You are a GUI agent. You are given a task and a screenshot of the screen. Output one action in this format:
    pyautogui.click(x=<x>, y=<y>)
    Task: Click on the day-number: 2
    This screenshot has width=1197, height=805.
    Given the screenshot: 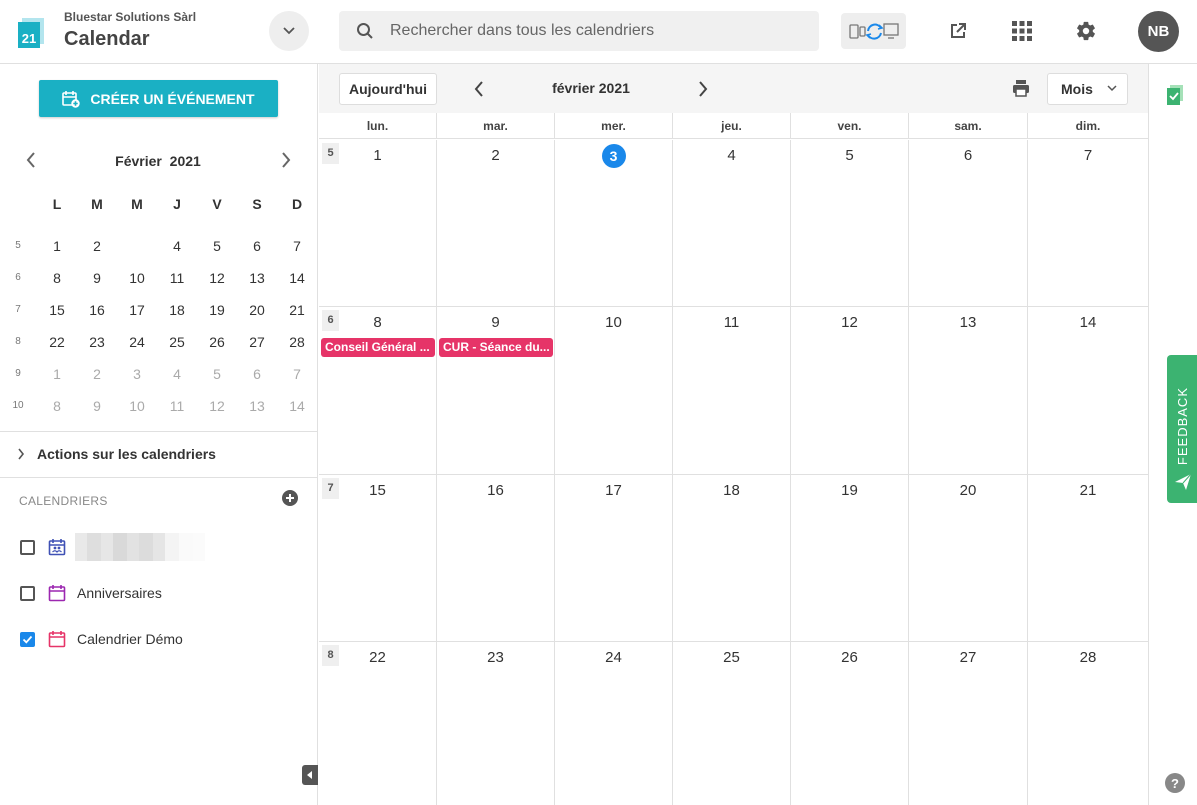 What is the action you would take?
    pyautogui.click(x=495, y=155)
    